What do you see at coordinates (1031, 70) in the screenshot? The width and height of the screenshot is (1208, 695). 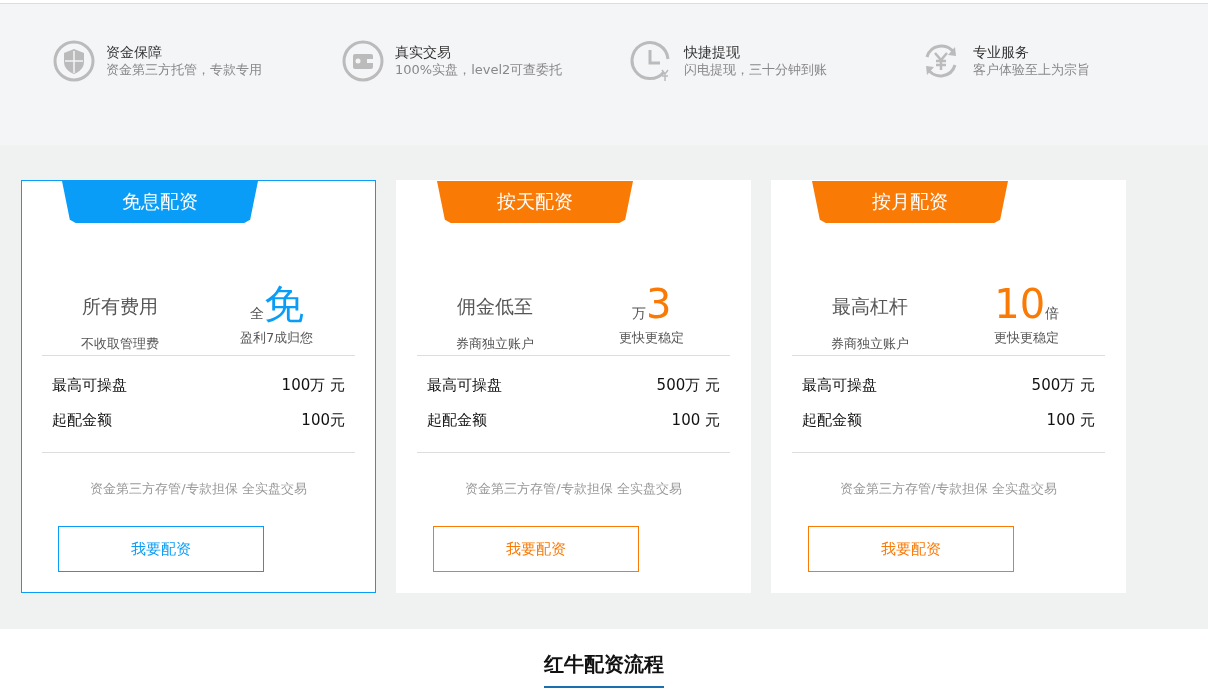 I see `feature-description: 客户体验至上为宗旨` at bounding box center [1031, 70].